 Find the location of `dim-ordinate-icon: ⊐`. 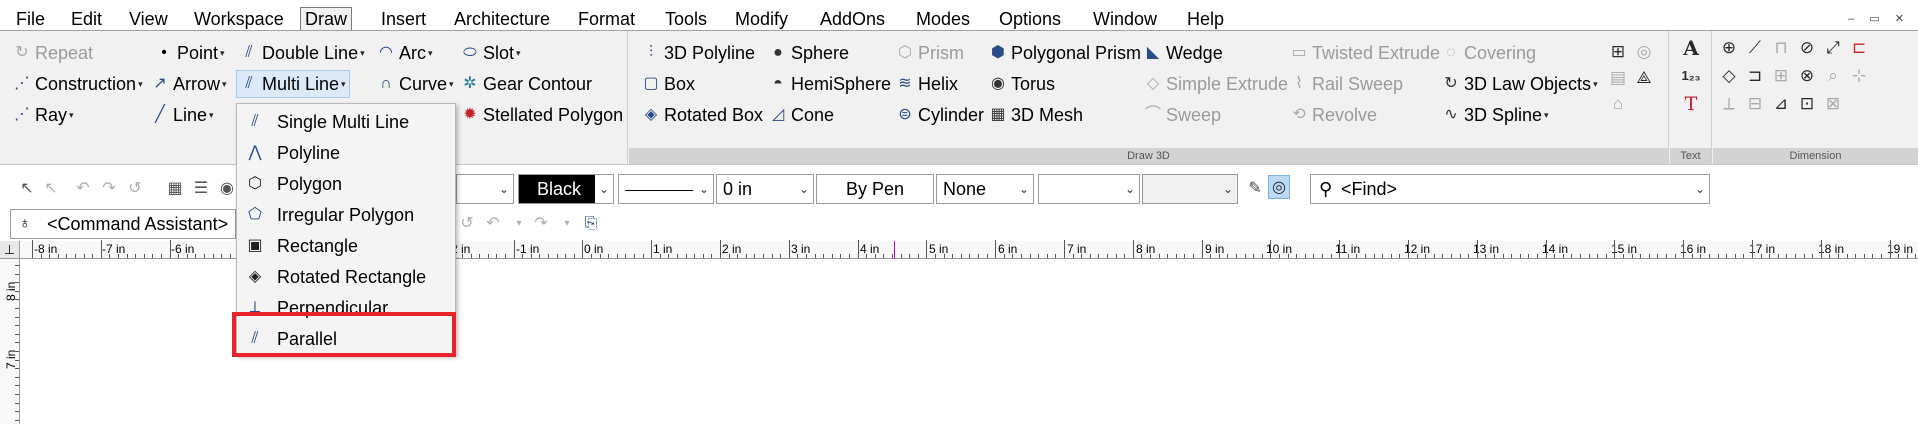

dim-ordinate-icon: ⊐ is located at coordinates (1755, 76).